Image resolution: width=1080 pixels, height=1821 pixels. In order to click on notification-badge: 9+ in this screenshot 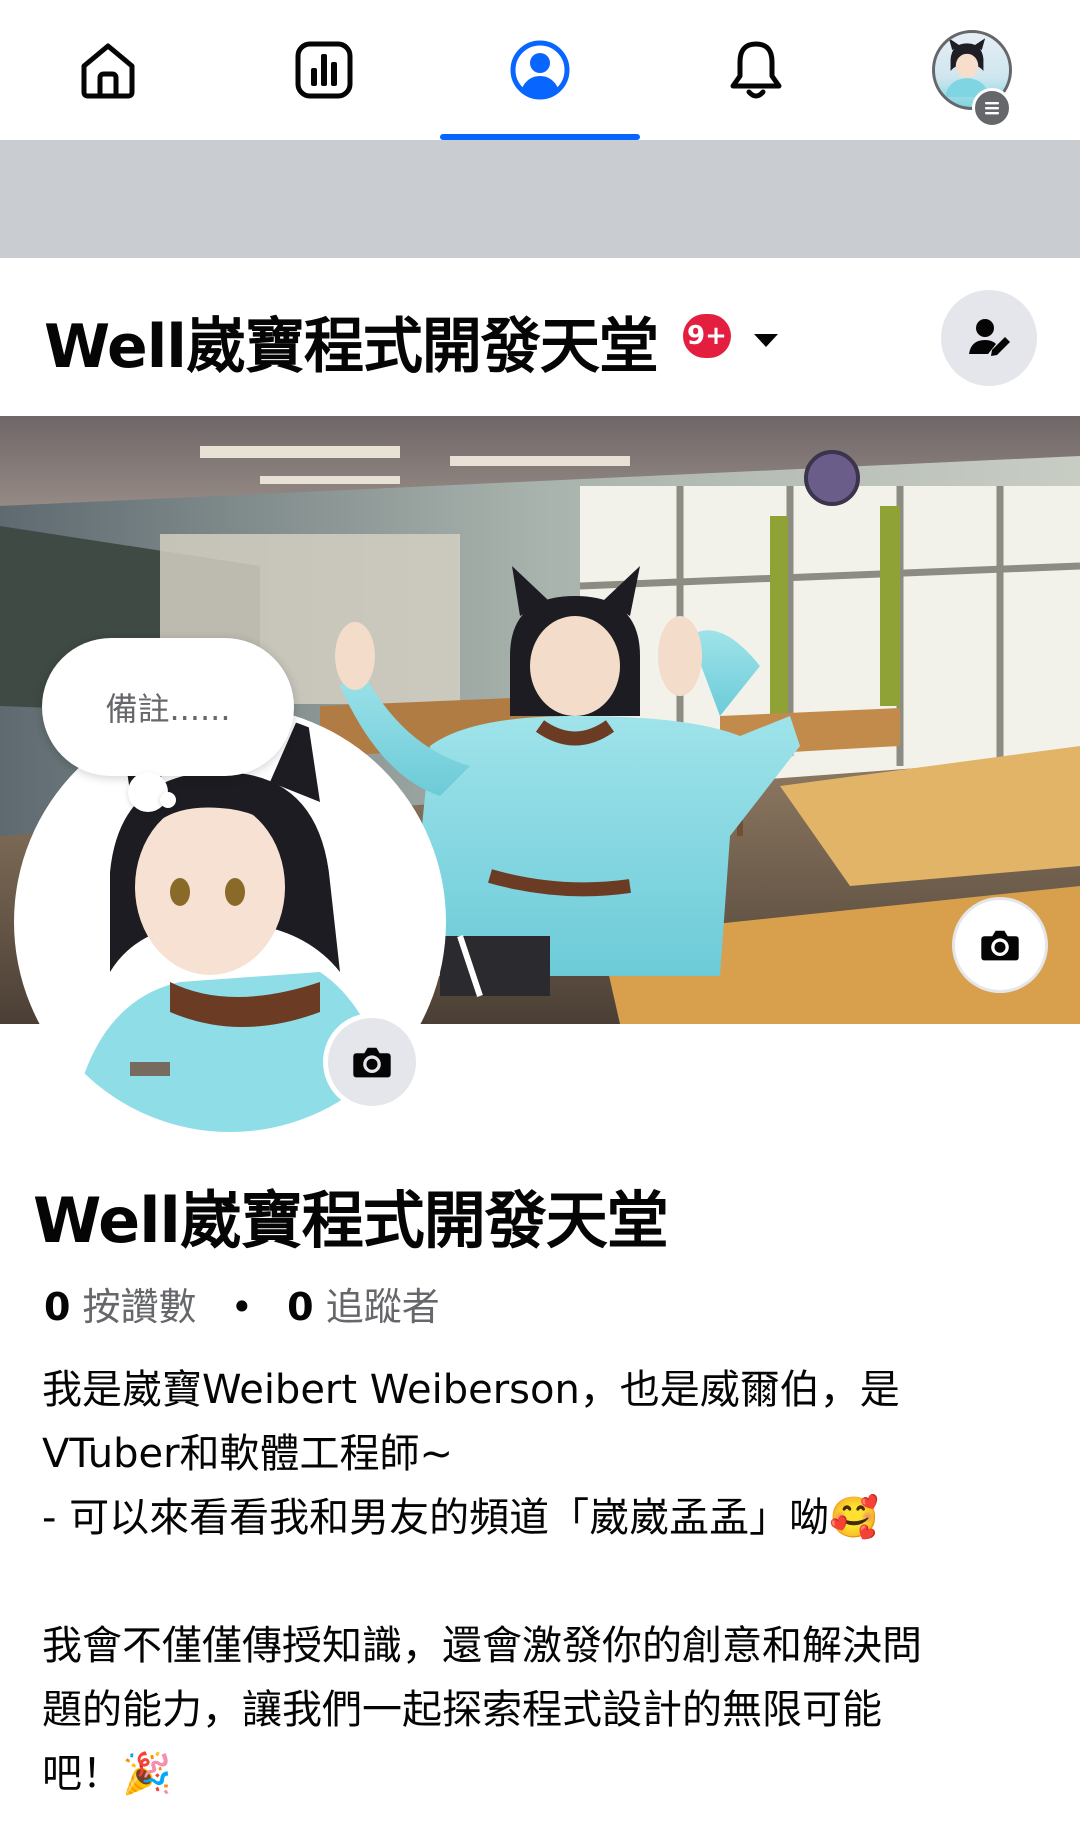, I will do `click(707, 336)`.